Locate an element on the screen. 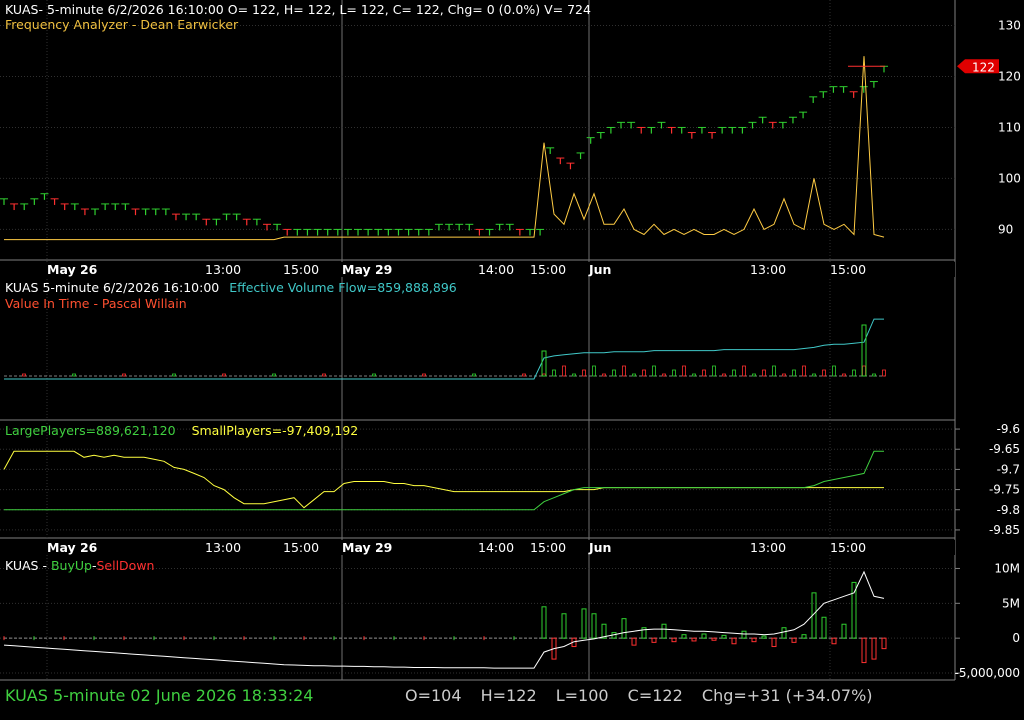 Image resolution: width=1024 pixels, height=720 pixels. players-panel is located at coordinates (443, 480).